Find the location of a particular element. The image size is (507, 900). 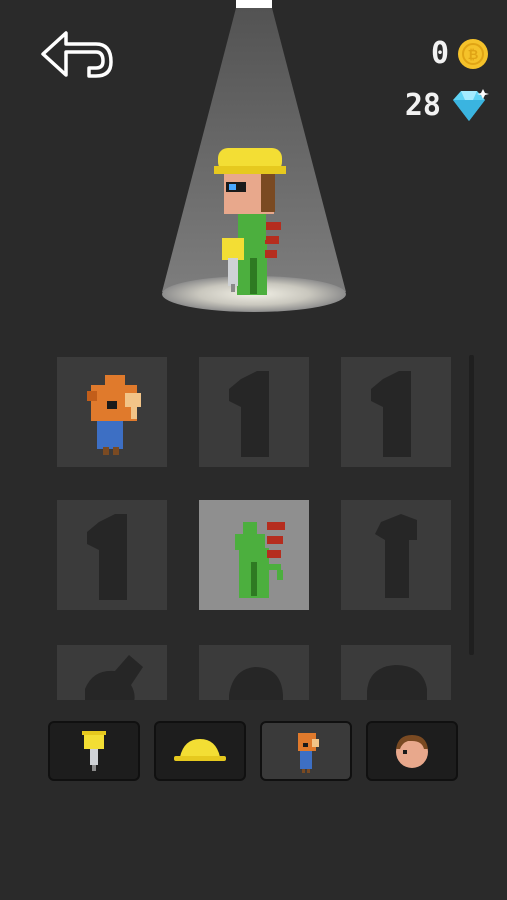

character-outfit-icon is located at coordinates (308, 753).